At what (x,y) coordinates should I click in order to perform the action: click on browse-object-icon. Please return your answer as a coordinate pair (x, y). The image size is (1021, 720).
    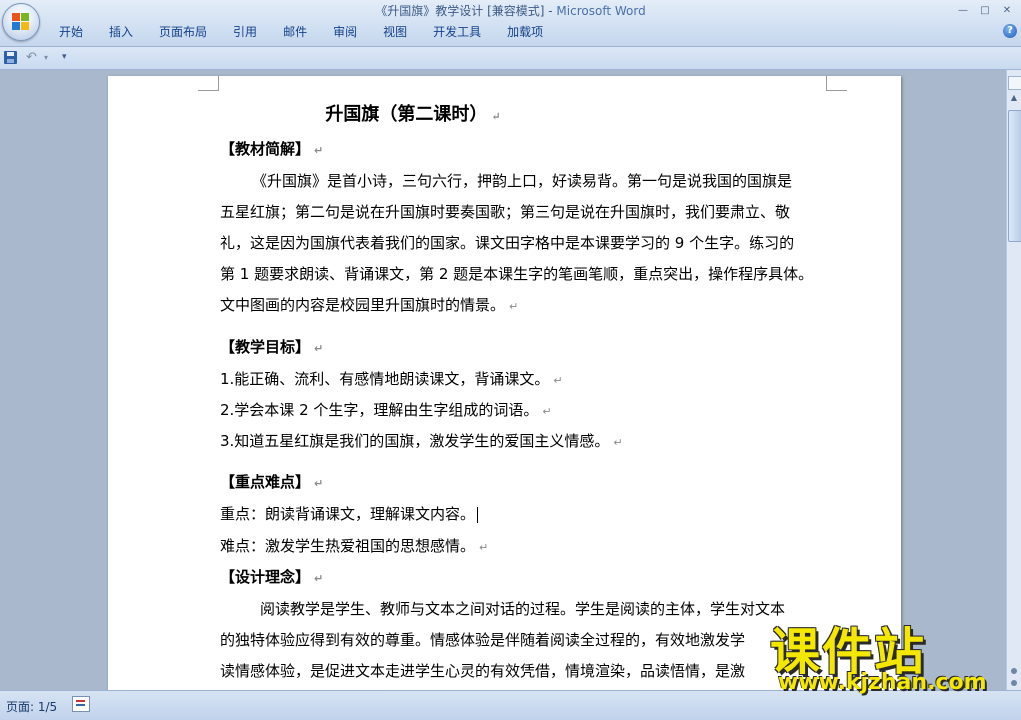
    Looking at the image, I should click on (1014, 671).